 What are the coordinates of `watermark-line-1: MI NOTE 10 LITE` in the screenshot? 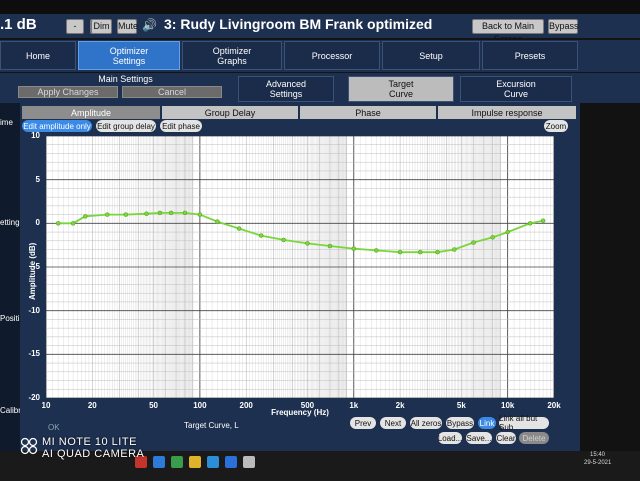 It's located at (89, 442).